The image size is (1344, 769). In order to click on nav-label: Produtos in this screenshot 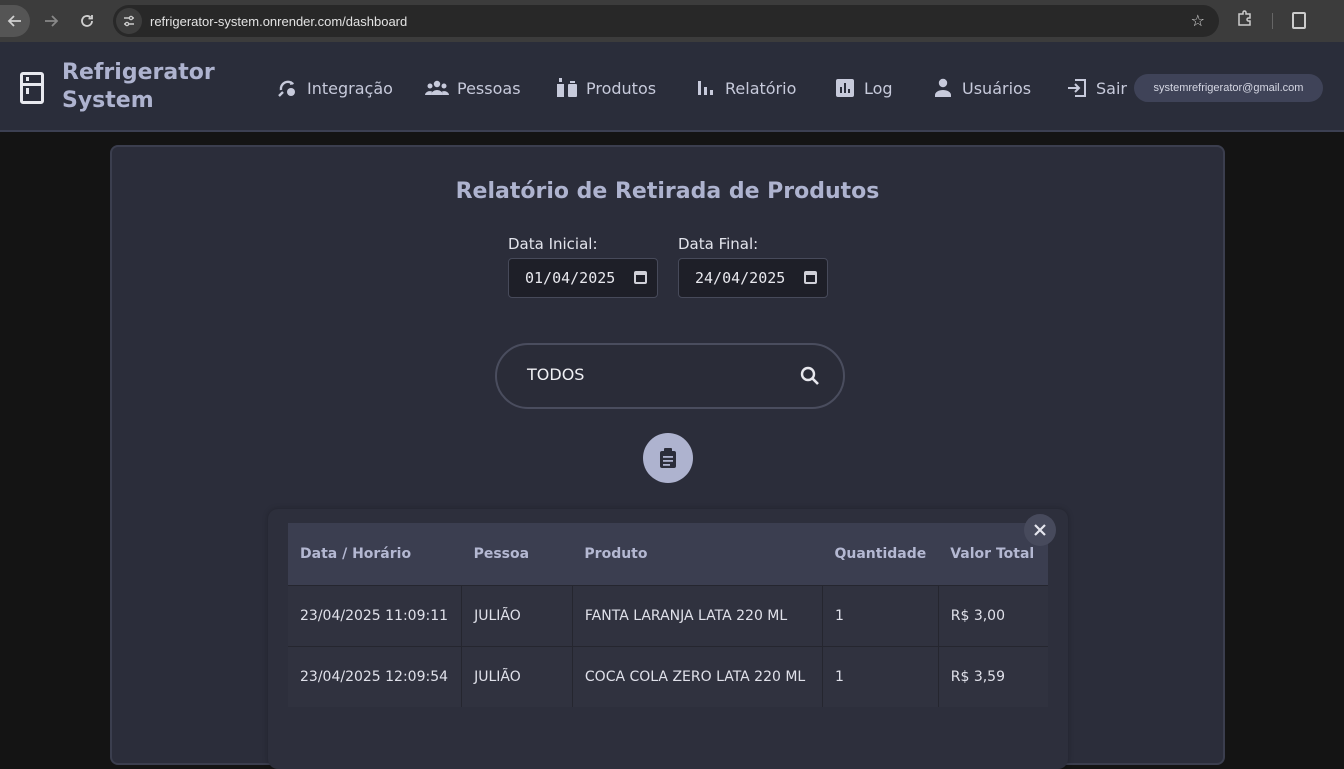, I will do `click(621, 88)`.